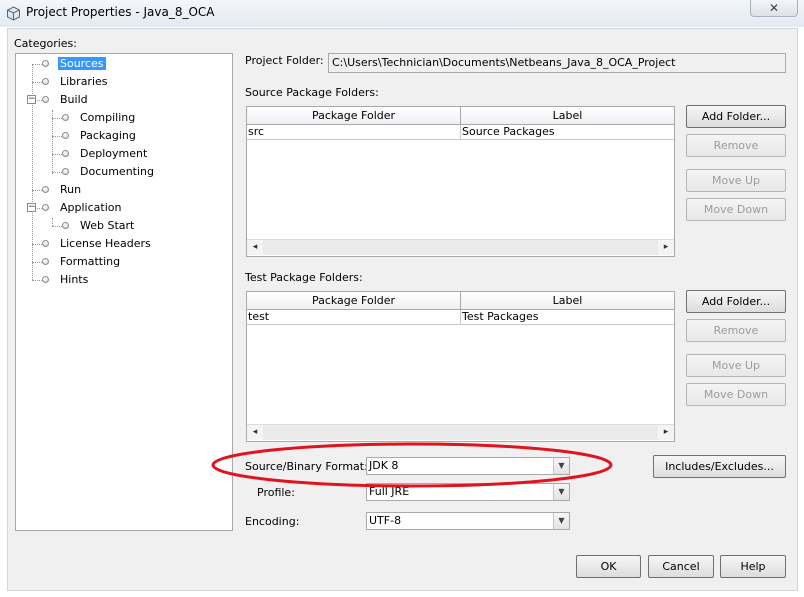 Image resolution: width=804 pixels, height=597 pixels. Describe the element at coordinates (107, 225) in the screenshot. I see `category-label: Web Start` at that location.